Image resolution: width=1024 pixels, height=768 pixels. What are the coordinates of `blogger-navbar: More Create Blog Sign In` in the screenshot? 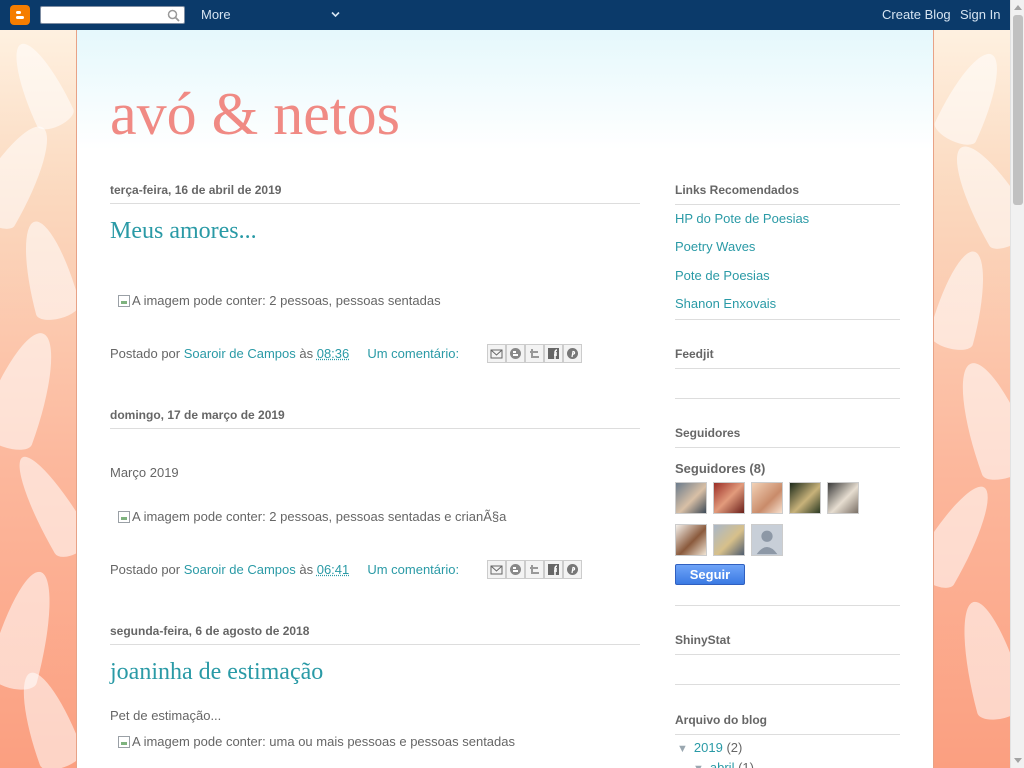 It's located at (505, 15).